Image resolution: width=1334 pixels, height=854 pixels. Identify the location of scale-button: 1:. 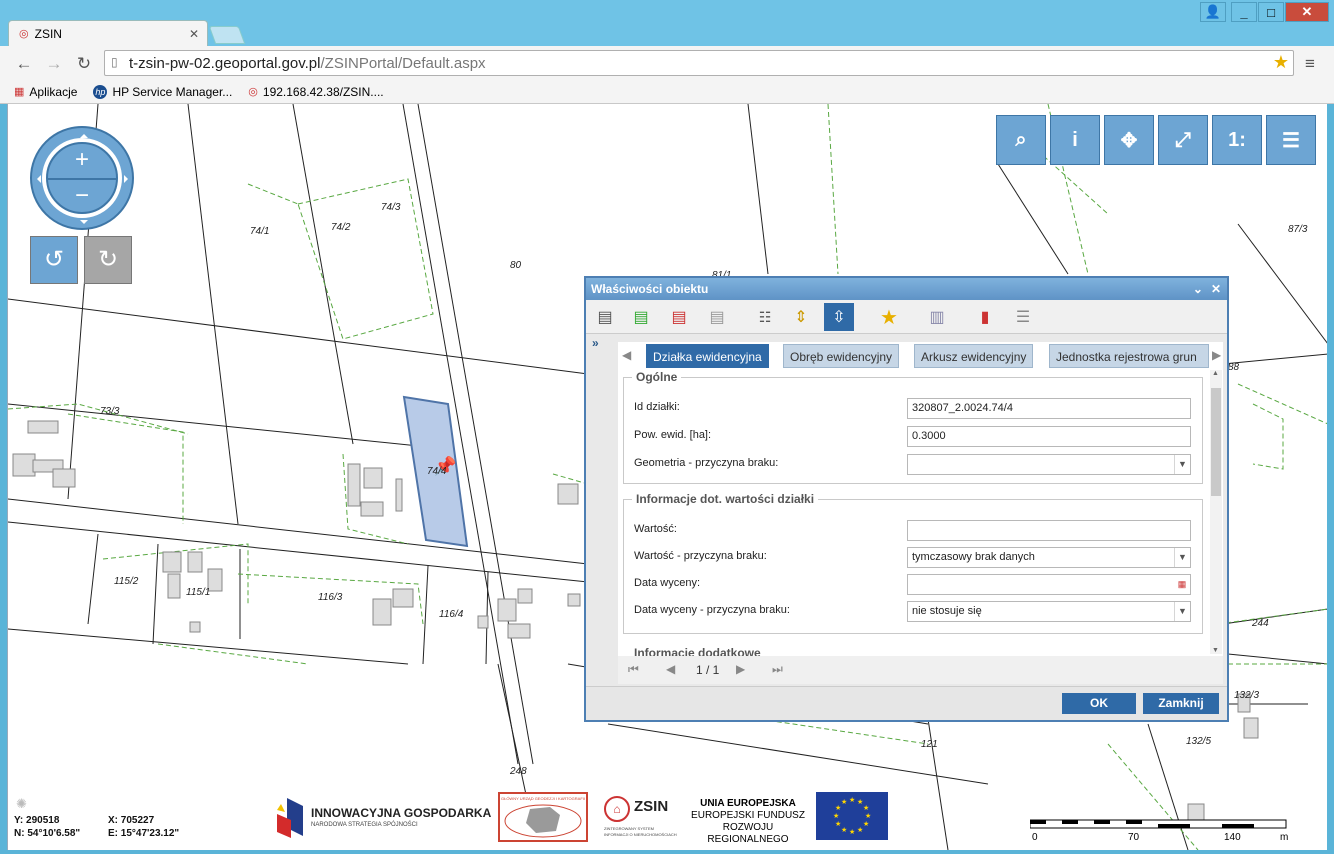
(1237, 140).